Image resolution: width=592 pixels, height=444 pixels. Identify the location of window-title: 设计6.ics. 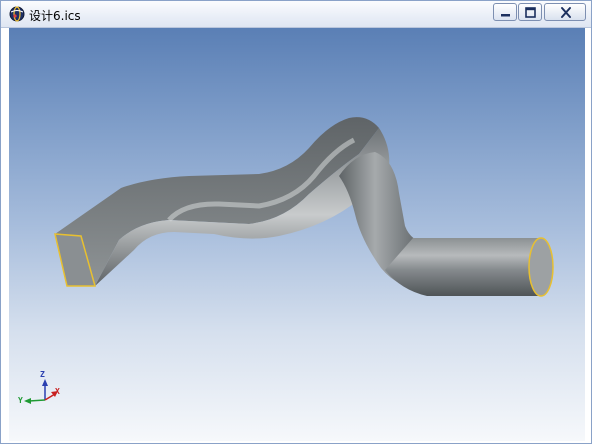
(55, 16).